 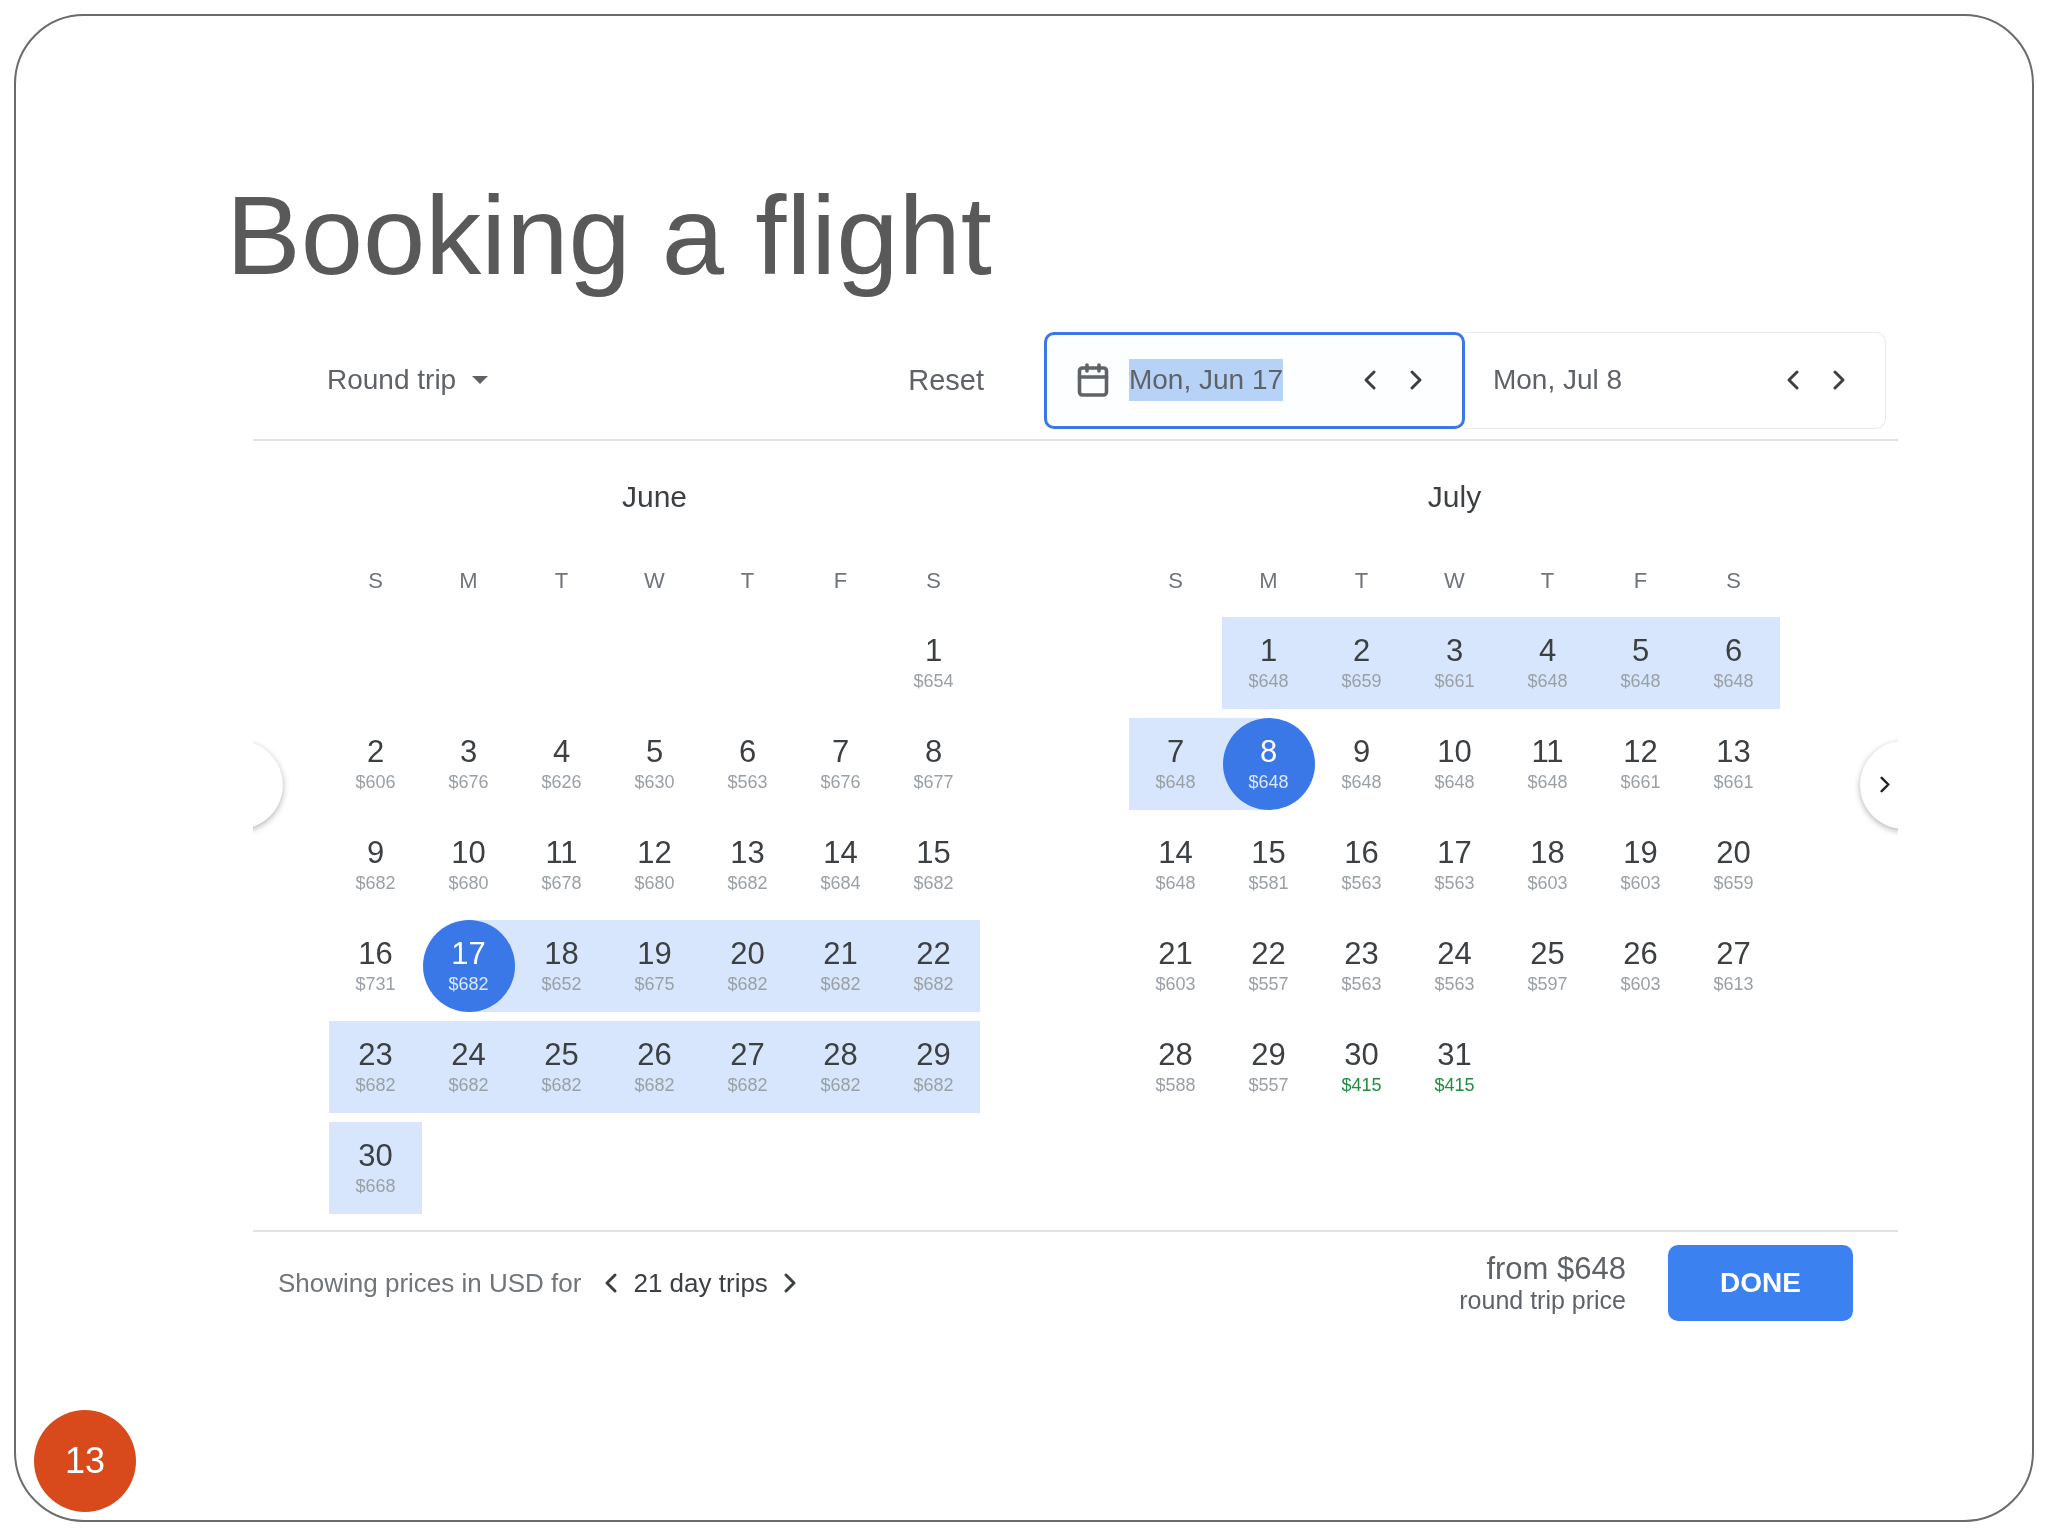 What do you see at coordinates (1547, 763) in the screenshot?
I see `calendar-day: 11 $648` at bounding box center [1547, 763].